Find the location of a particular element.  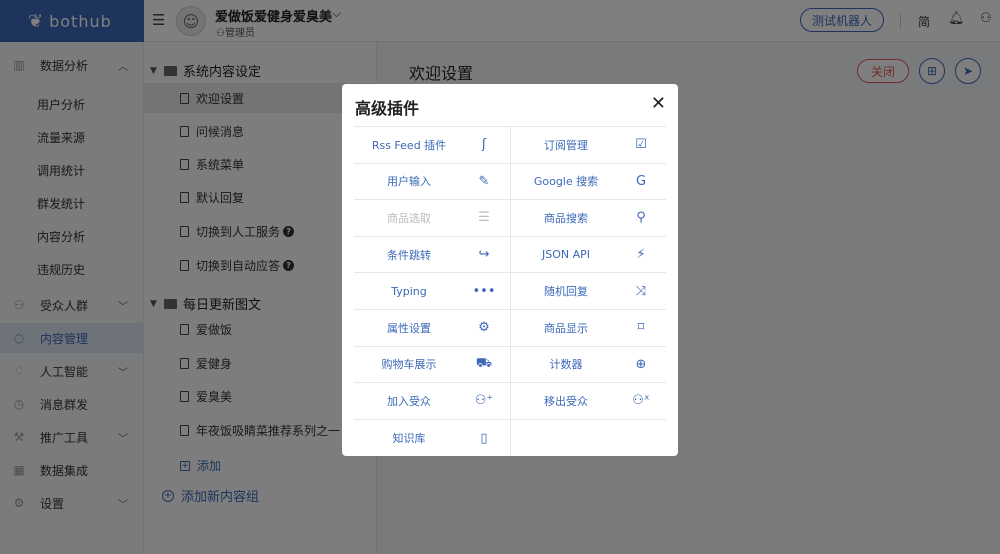

plugin-option: Typing ••• is located at coordinates (432, 291).